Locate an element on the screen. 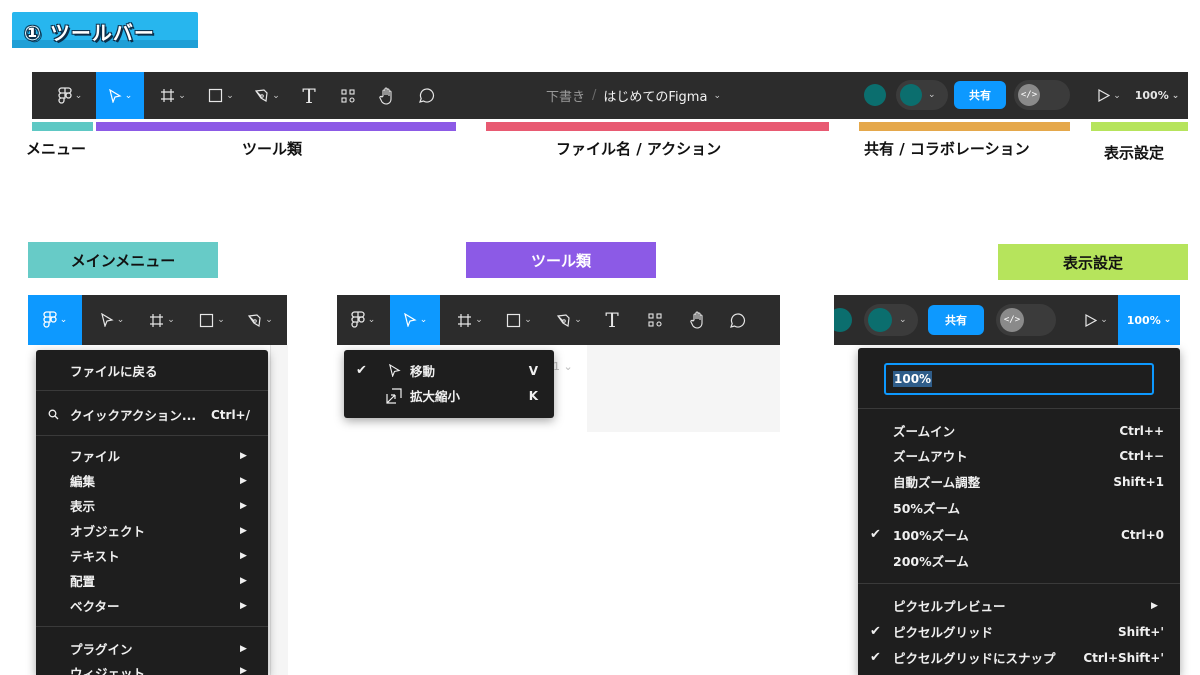  menu-item-move: ✔ 移動 V is located at coordinates (449, 370).